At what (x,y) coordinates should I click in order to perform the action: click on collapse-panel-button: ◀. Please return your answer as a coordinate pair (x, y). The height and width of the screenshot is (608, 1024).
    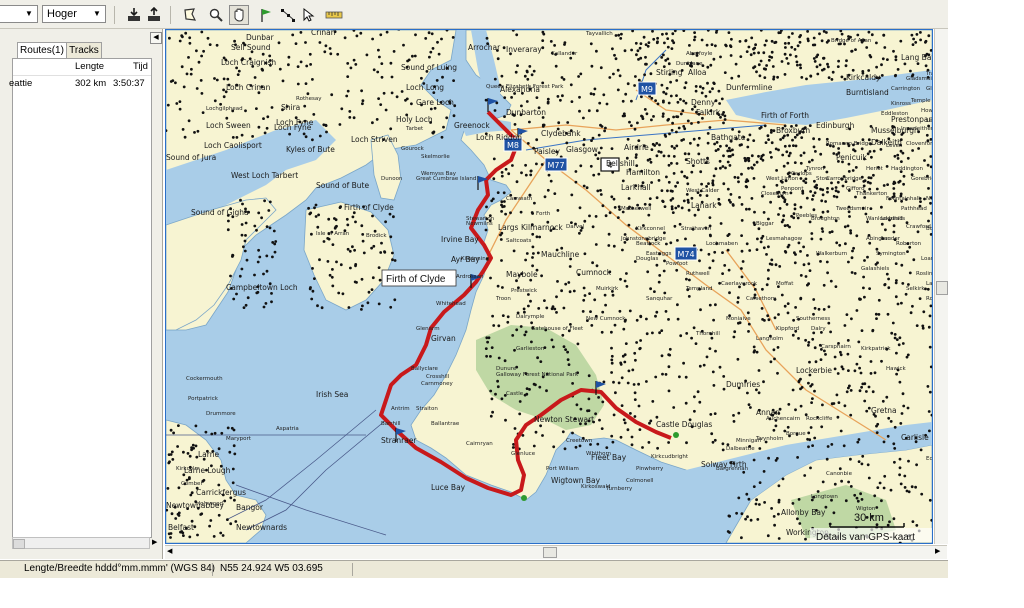
    Looking at the image, I should click on (156, 38).